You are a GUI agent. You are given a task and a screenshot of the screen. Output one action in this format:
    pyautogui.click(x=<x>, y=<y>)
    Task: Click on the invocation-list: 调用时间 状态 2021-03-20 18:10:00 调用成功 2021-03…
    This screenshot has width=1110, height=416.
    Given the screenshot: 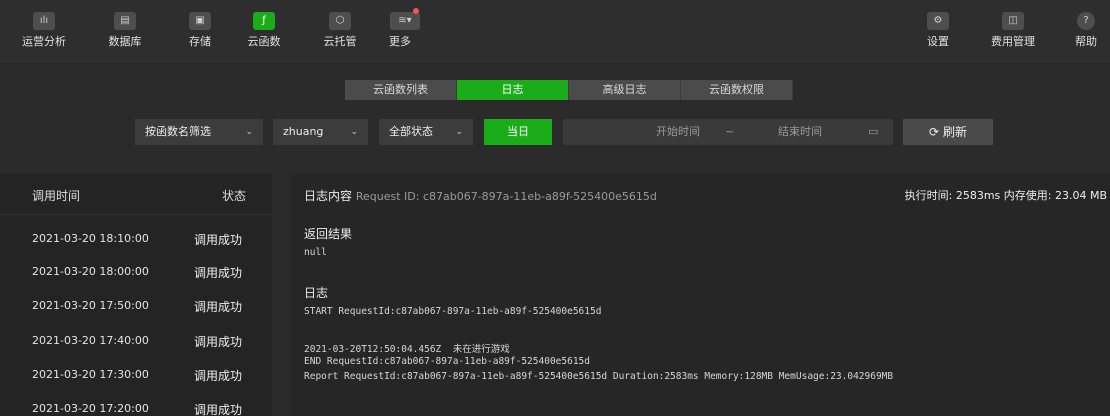 What is the action you would take?
    pyautogui.click(x=136, y=294)
    